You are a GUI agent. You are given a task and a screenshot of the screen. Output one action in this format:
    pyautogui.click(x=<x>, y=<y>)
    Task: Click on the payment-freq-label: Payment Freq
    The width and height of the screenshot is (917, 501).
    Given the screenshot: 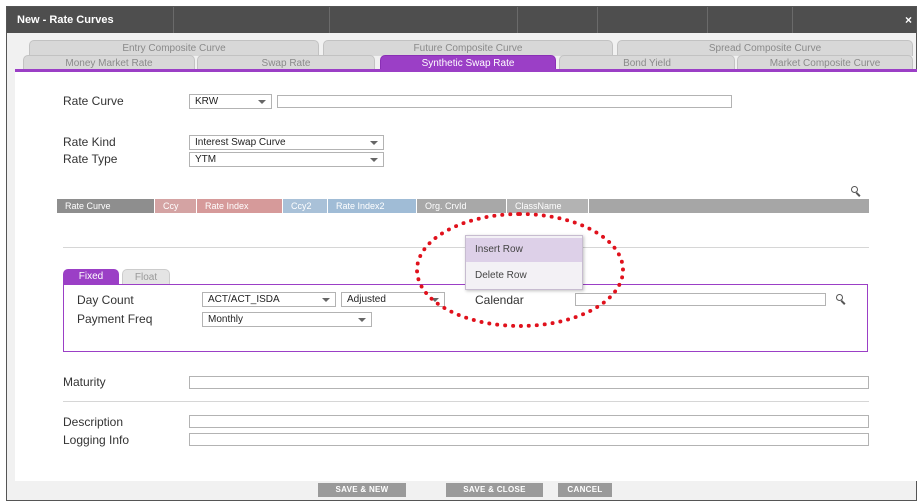 What is the action you would take?
    pyautogui.click(x=115, y=319)
    